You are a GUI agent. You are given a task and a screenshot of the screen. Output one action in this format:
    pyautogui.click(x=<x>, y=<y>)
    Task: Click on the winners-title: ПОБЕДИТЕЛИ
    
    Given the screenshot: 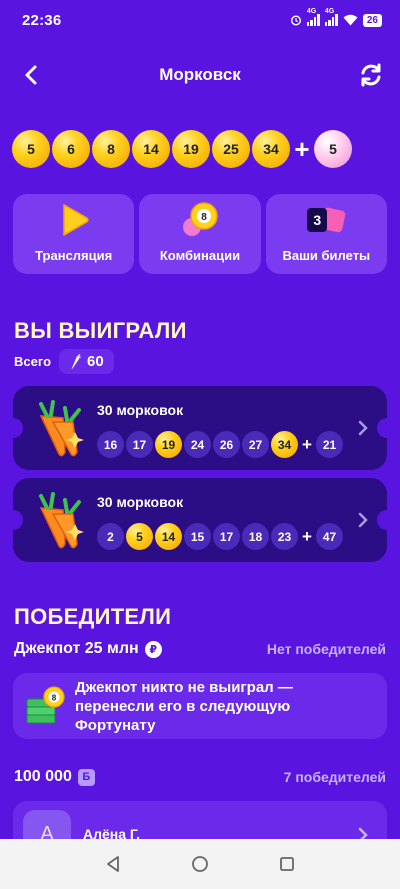 What is the action you would take?
    pyautogui.click(x=93, y=616)
    